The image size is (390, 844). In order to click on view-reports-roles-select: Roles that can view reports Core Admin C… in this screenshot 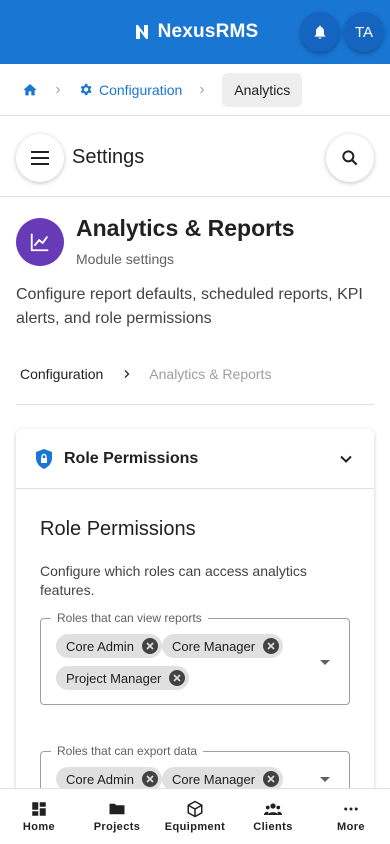, I will do `click(195, 658)`.